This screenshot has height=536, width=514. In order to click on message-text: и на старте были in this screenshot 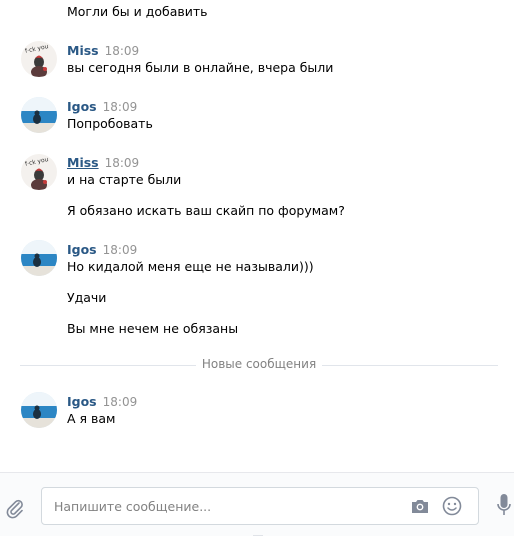, I will do `click(124, 179)`.